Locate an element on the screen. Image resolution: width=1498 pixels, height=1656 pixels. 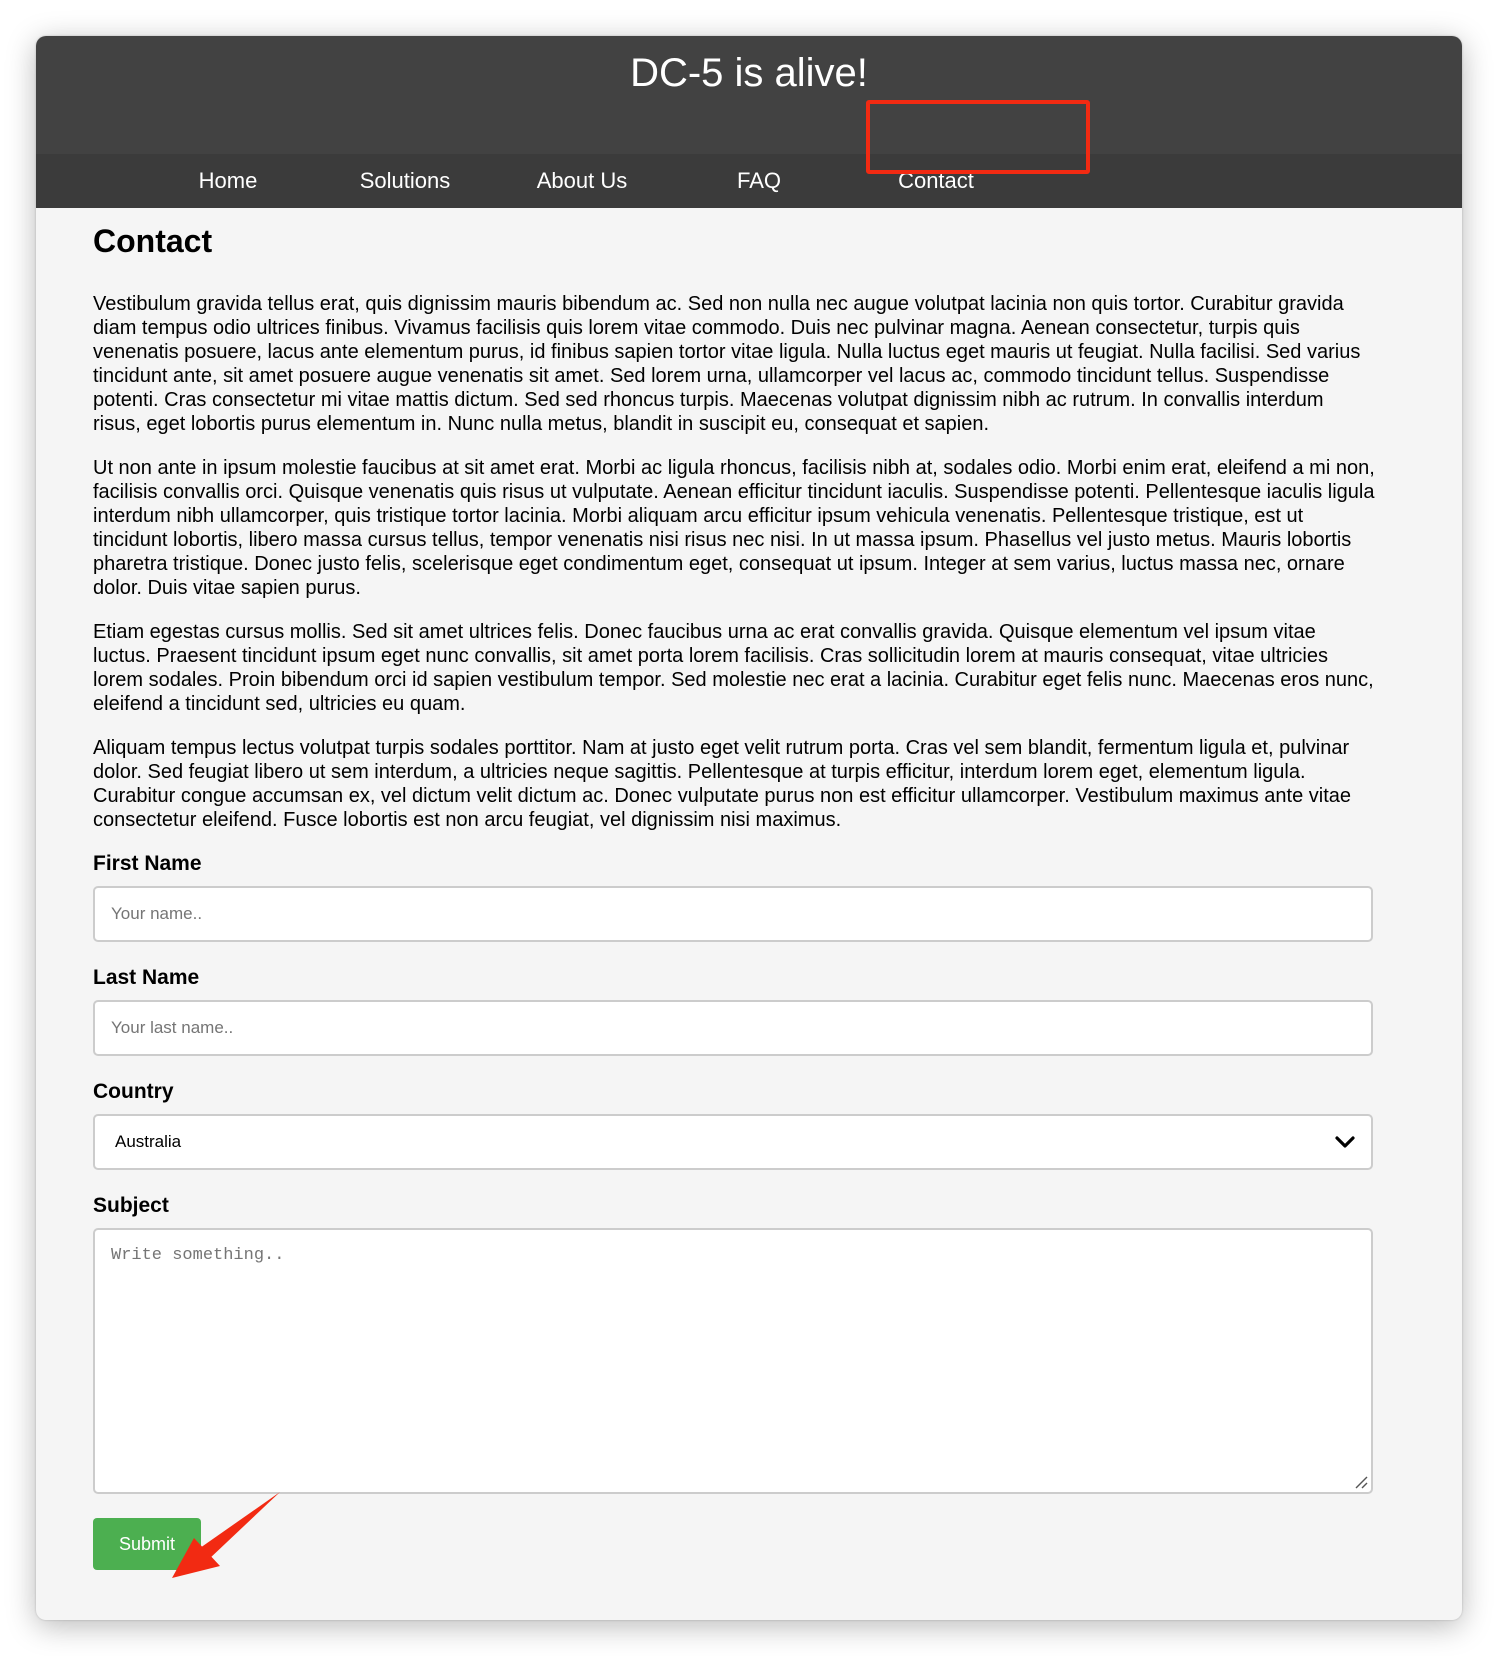
country-label: Country is located at coordinates (133, 1091).